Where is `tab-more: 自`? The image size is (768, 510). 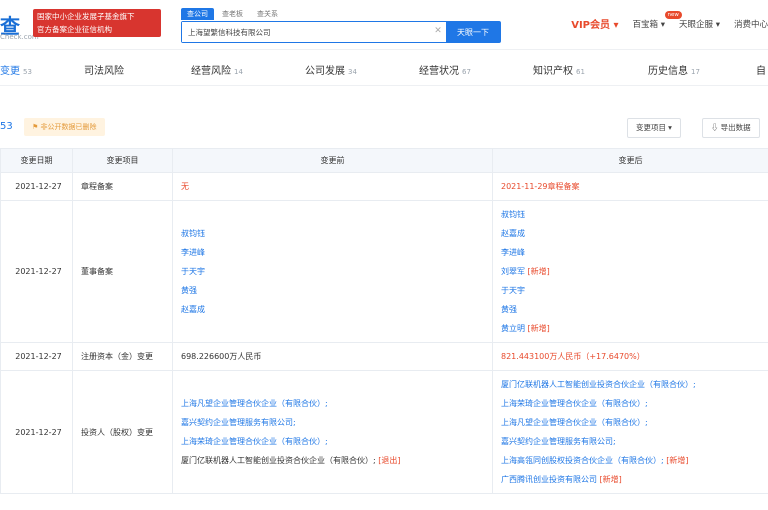 tab-more: 自 is located at coordinates (762, 69).